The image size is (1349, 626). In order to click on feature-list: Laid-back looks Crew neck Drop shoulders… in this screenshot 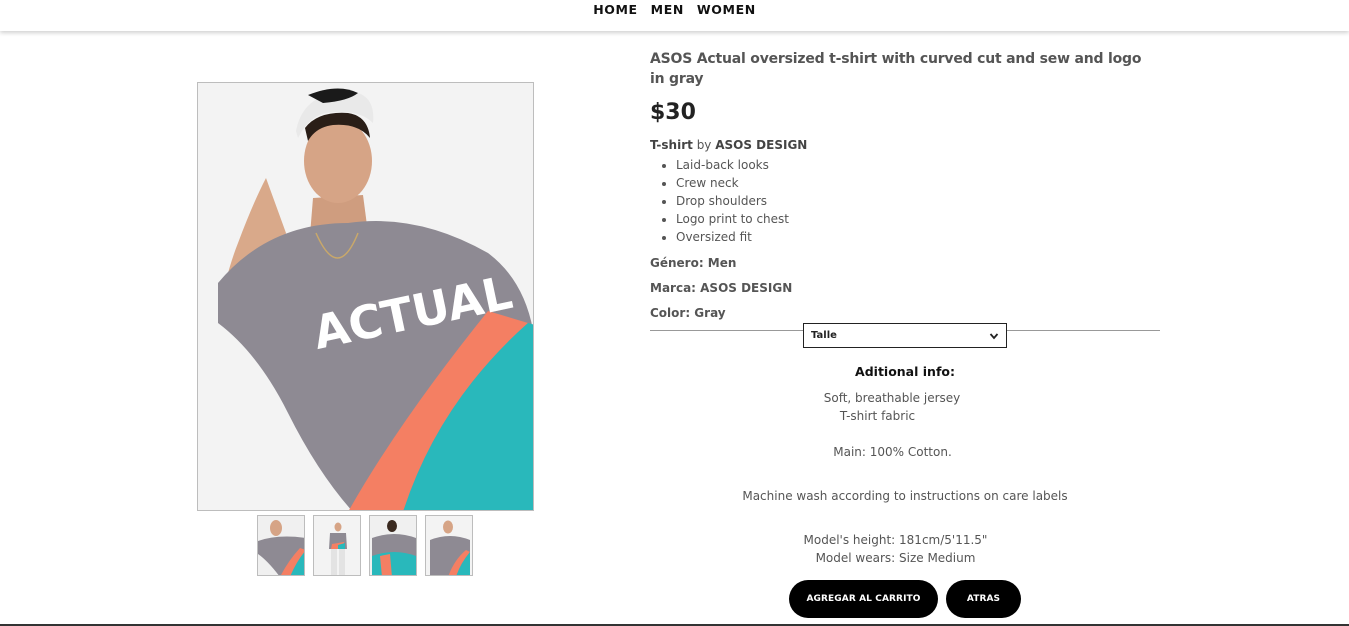, I will do `click(905, 201)`.